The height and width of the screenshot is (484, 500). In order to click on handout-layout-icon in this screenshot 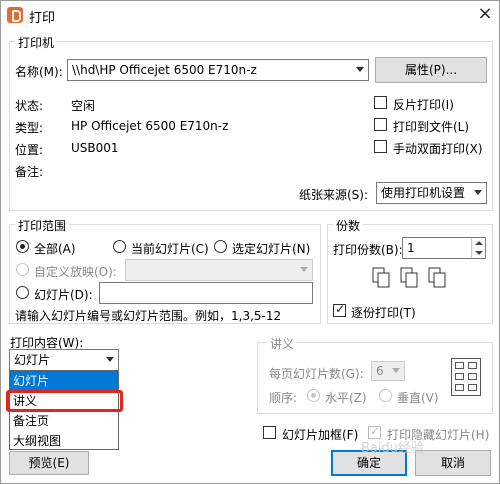, I will do `click(466, 377)`.